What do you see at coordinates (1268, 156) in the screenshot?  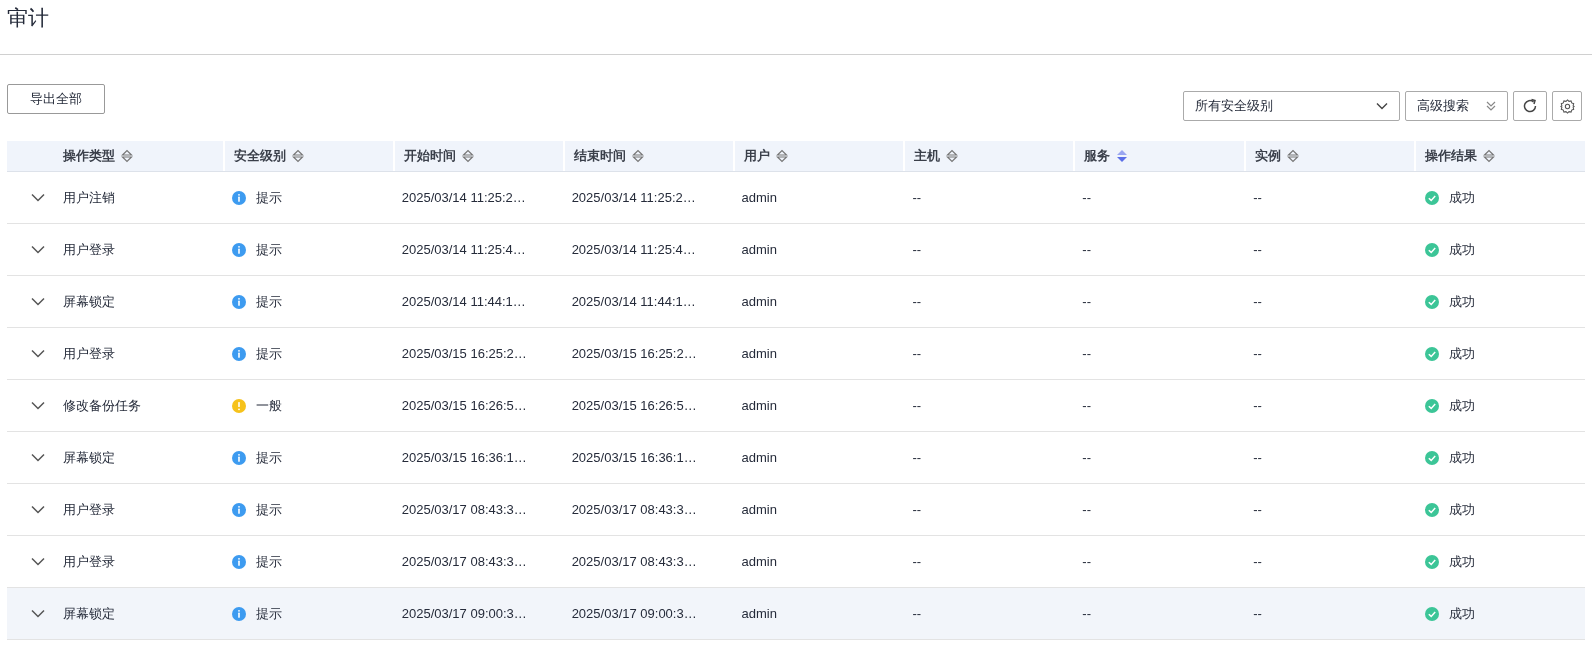 I see `column-header: 实例` at bounding box center [1268, 156].